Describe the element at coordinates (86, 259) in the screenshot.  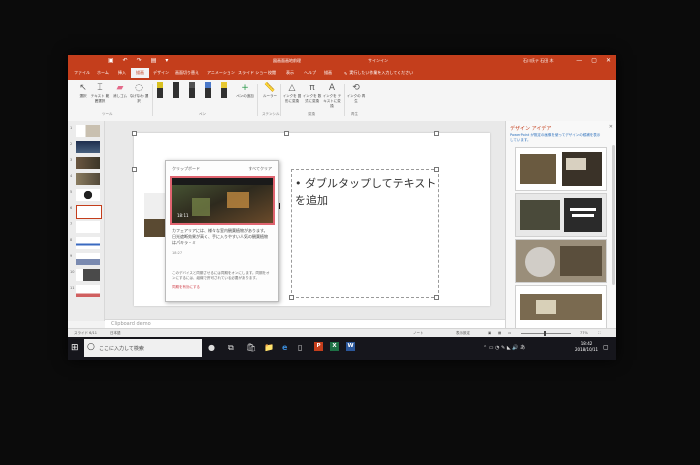
I see `slide-thumbnail: 9` at that location.